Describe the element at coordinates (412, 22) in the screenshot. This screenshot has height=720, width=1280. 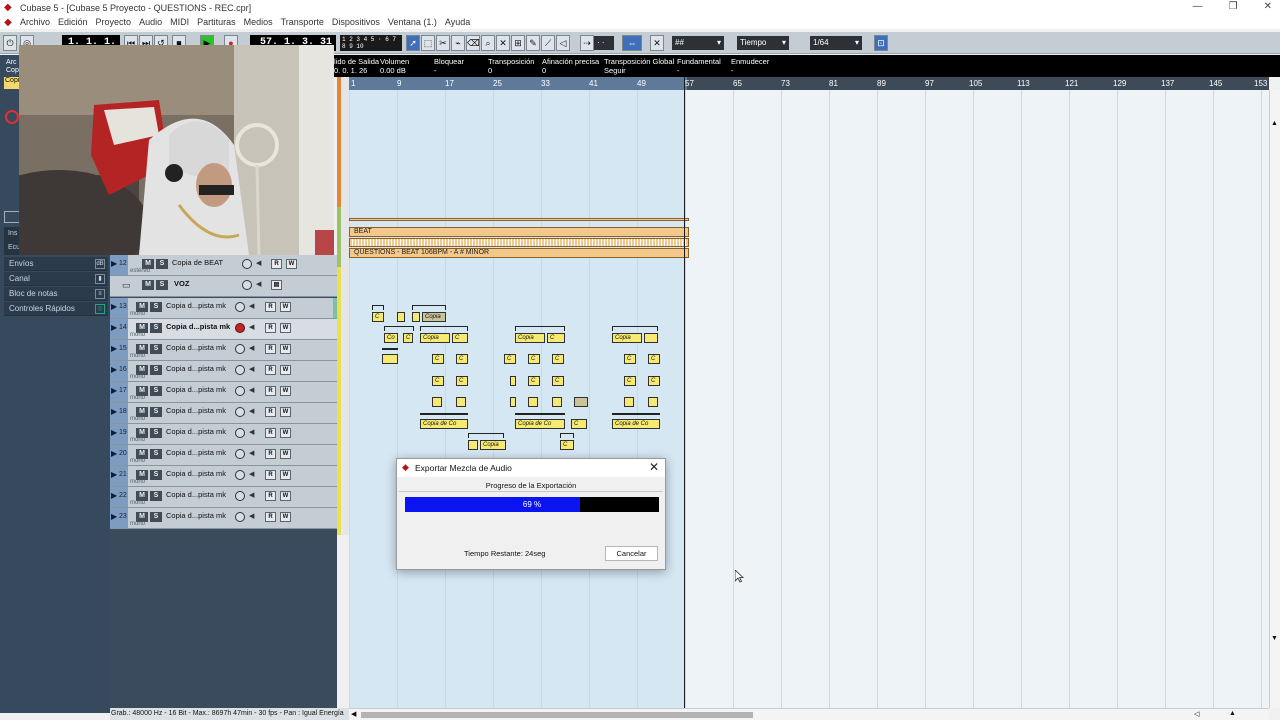
I see `menu-ventana: Ventana (1.)` at that location.